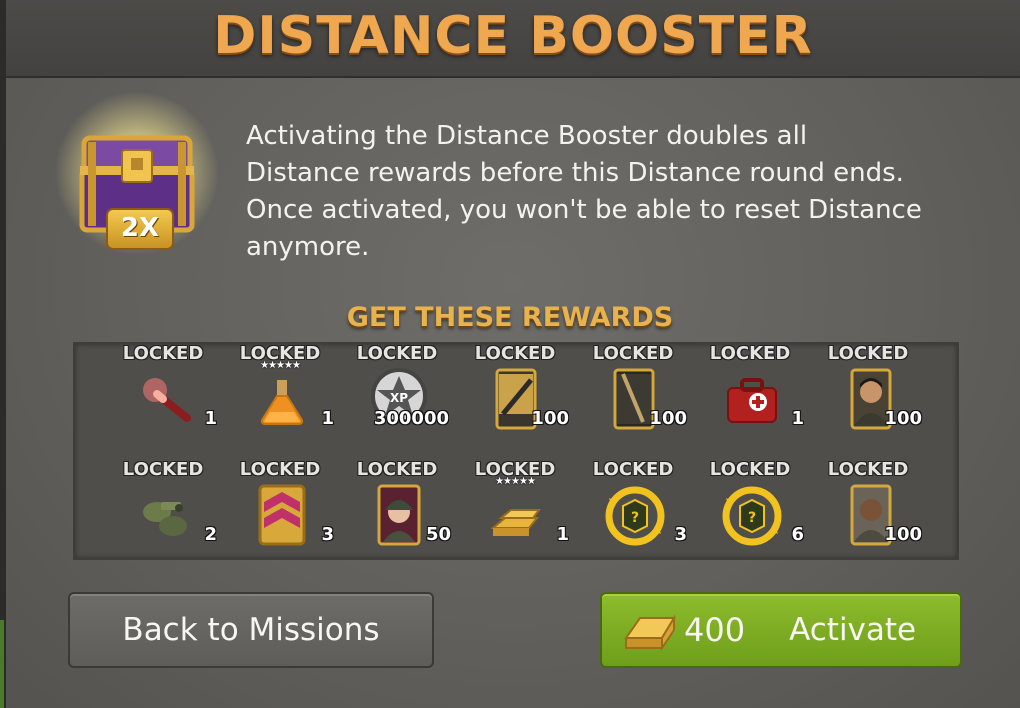  What do you see at coordinates (797, 534) in the screenshot?
I see `reward-count: 6` at bounding box center [797, 534].